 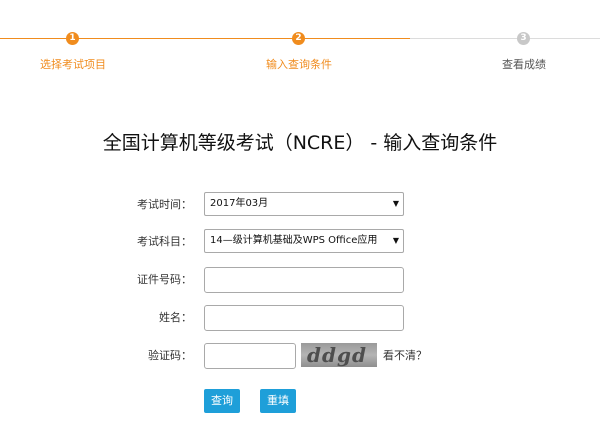 I want to click on row-name: 姓名：, so click(x=300, y=318).